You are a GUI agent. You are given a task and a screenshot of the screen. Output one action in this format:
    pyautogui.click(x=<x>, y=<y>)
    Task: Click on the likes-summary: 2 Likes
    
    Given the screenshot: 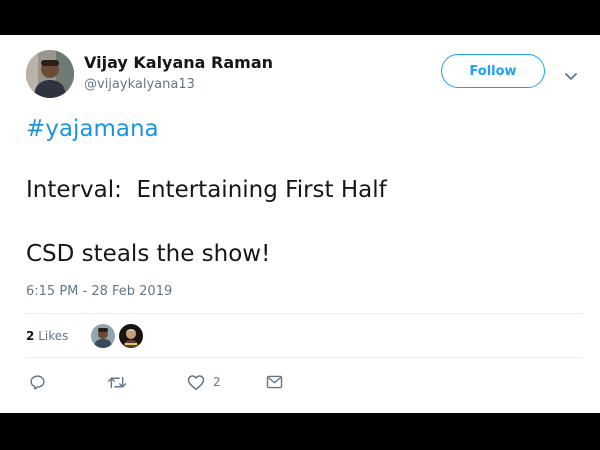 What is the action you would take?
    pyautogui.click(x=47, y=336)
    